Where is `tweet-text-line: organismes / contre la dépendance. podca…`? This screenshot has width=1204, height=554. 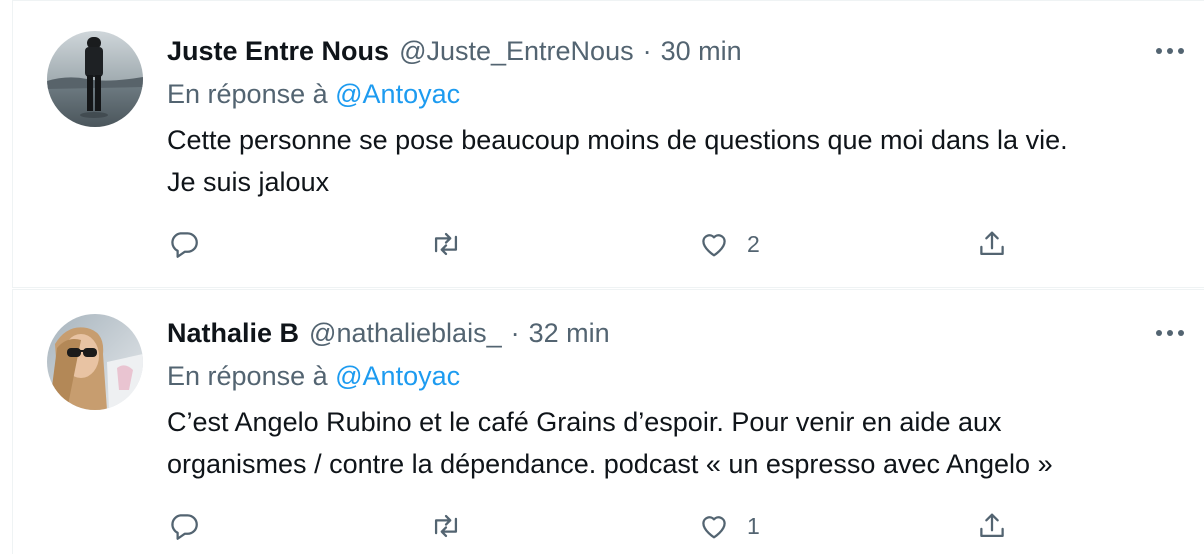 tweet-text-line: organismes / contre la dépendance. podca… is located at coordinates (610, 464).